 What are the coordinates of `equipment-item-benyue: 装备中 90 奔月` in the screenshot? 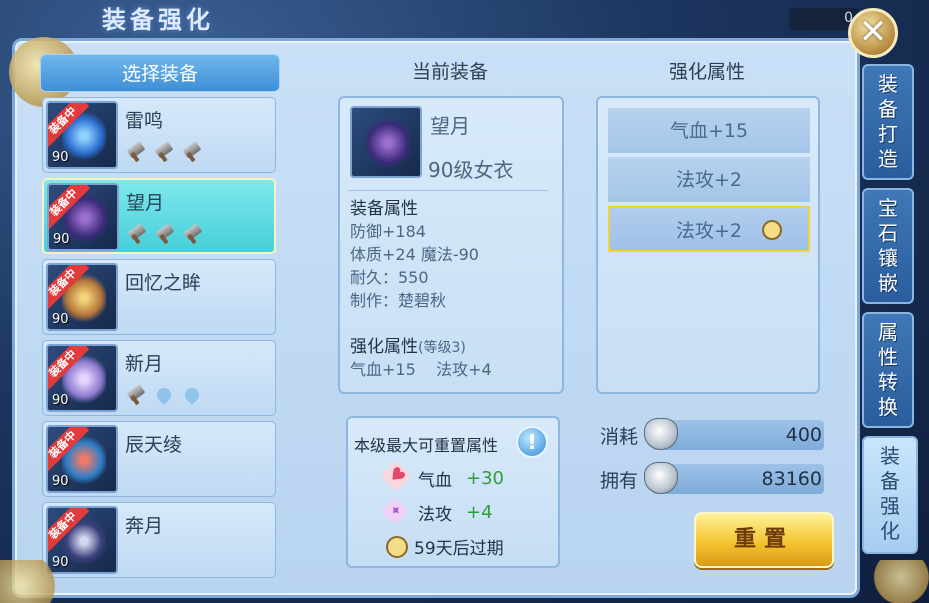 It's located at (159, 540).